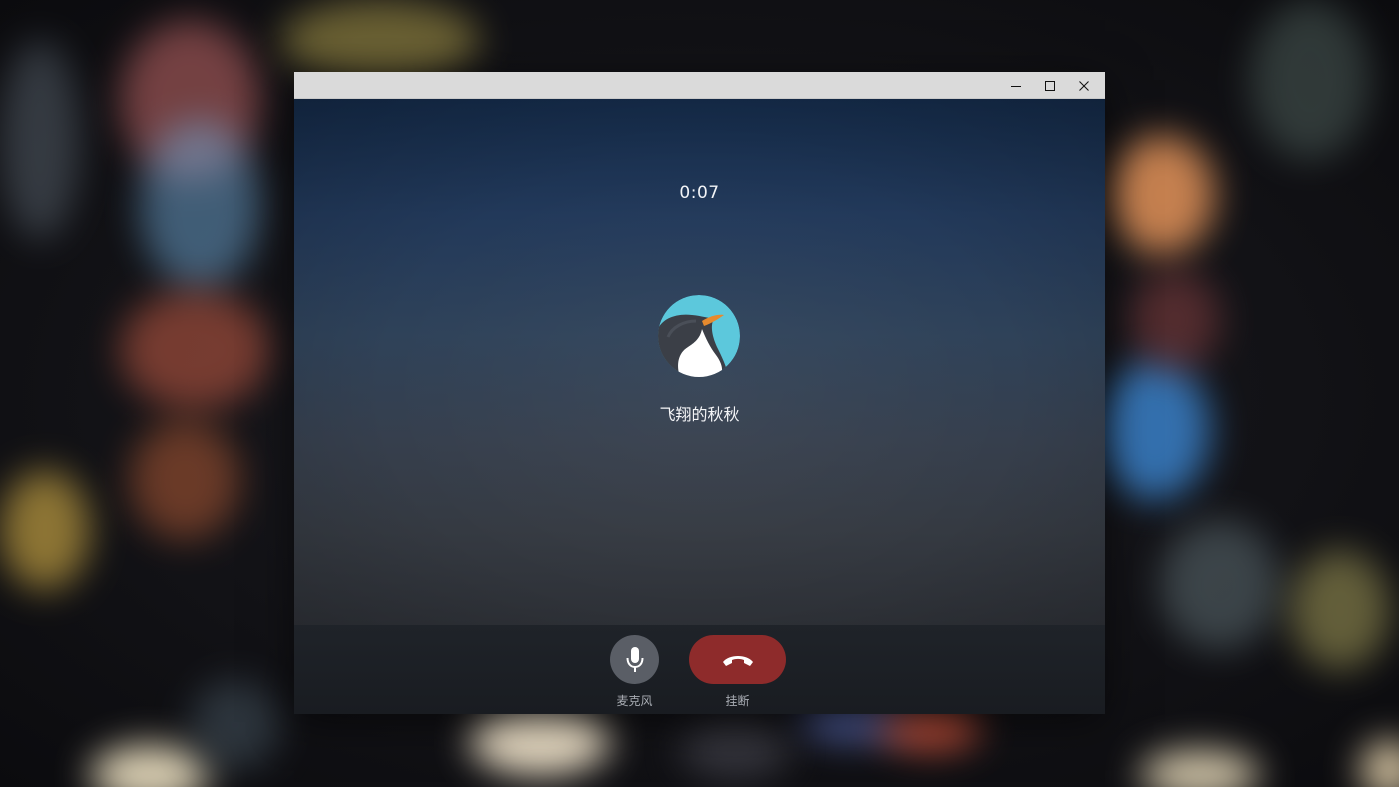  What do you see at coordinates (699, 414) in the screenshot?
I see `contact-name: 飞翔的秋秋` at bounding box center [699, 414].